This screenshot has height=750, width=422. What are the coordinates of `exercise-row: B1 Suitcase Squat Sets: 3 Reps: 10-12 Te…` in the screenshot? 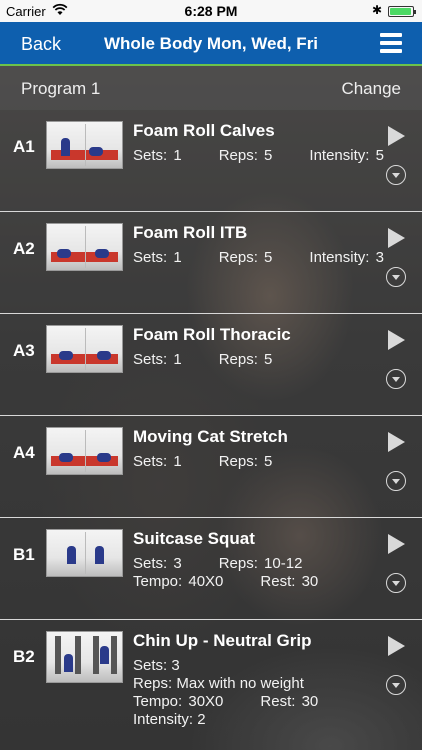 It's located at (211, 569).